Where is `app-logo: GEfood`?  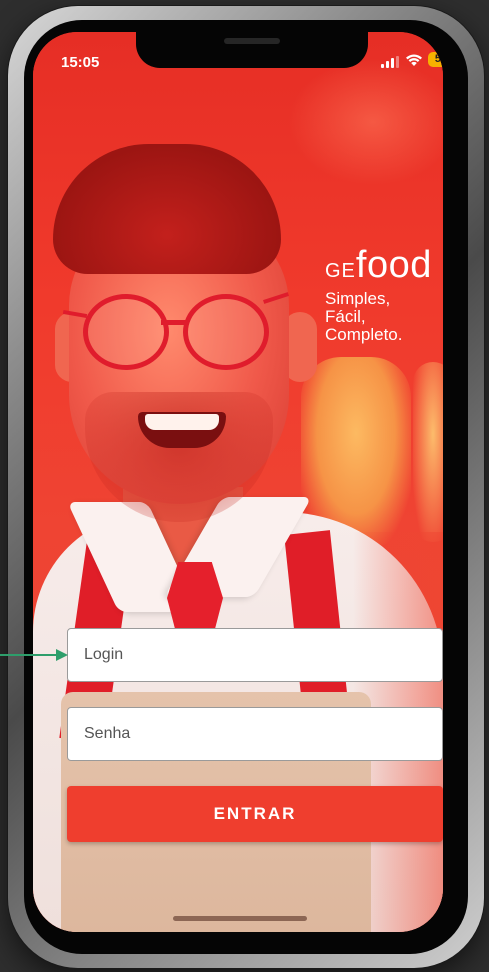
app-logo: GEfood is located at coordinates (378, 268).